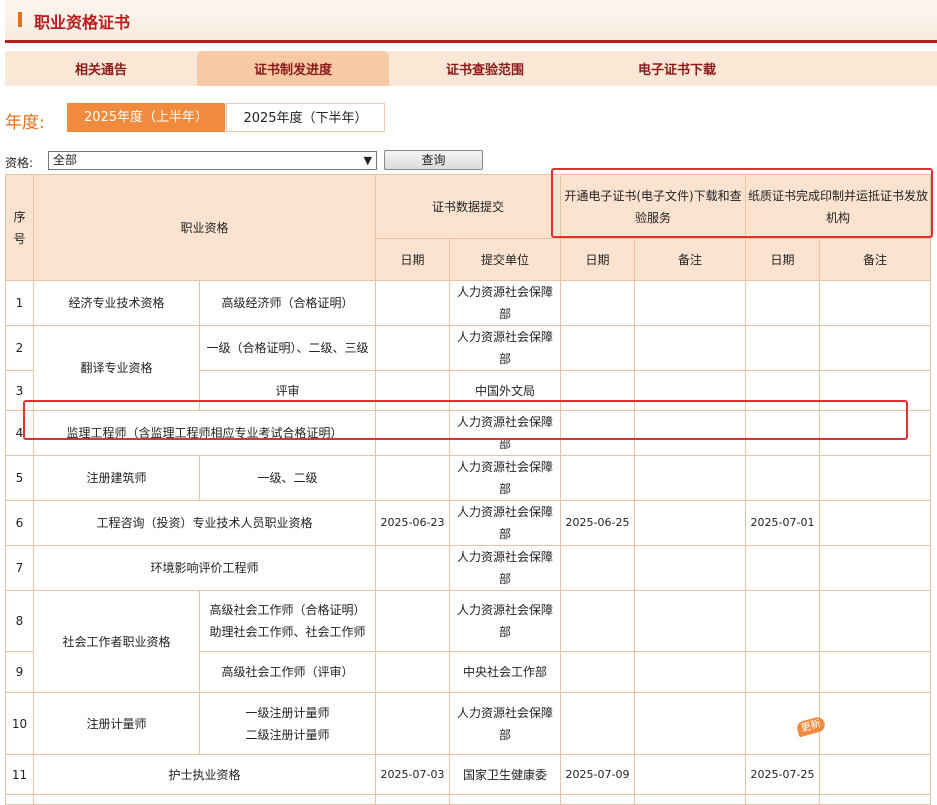  What do you see at coordinates (204, 523) in the screenshot?
I see `row-qualification: 工程咨询（投资）专业技术人员职业资格` at bounding box center [204, 523].